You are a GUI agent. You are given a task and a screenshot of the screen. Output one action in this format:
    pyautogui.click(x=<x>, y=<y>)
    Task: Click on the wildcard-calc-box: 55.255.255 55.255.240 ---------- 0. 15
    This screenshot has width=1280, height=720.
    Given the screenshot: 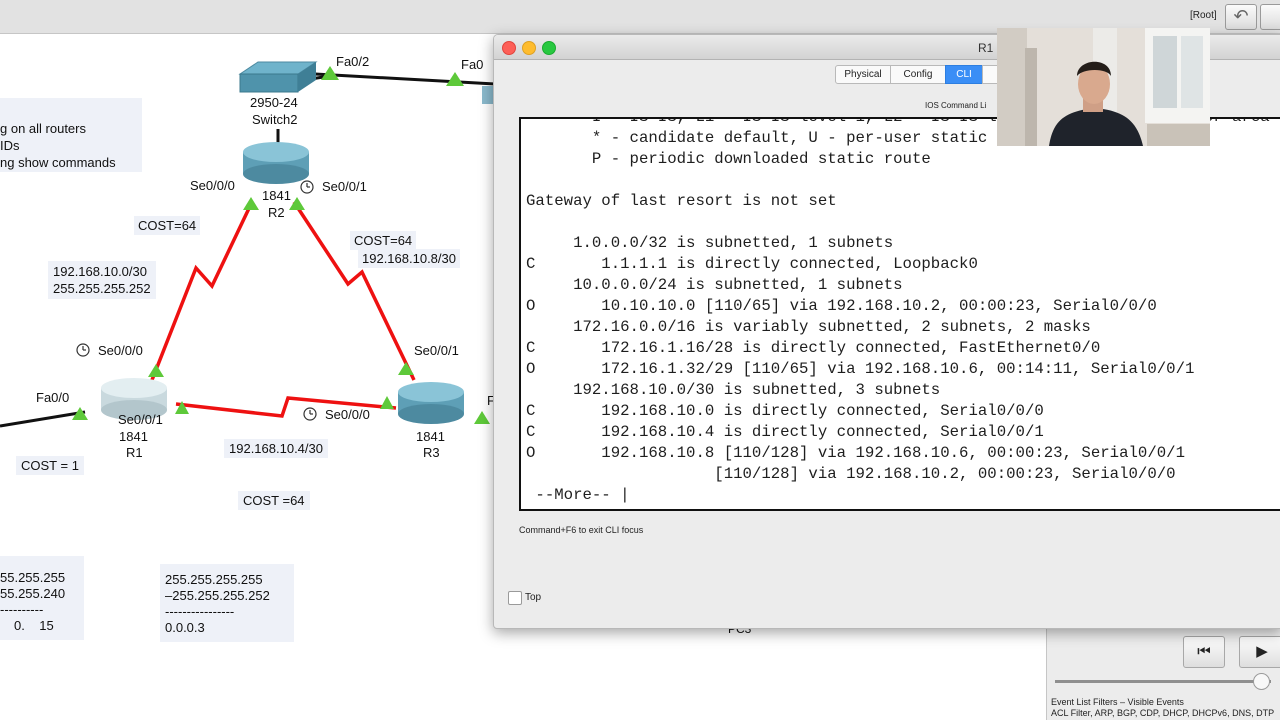 What is the action you would take?
    pyautogui.click(x=42, y=598)
    